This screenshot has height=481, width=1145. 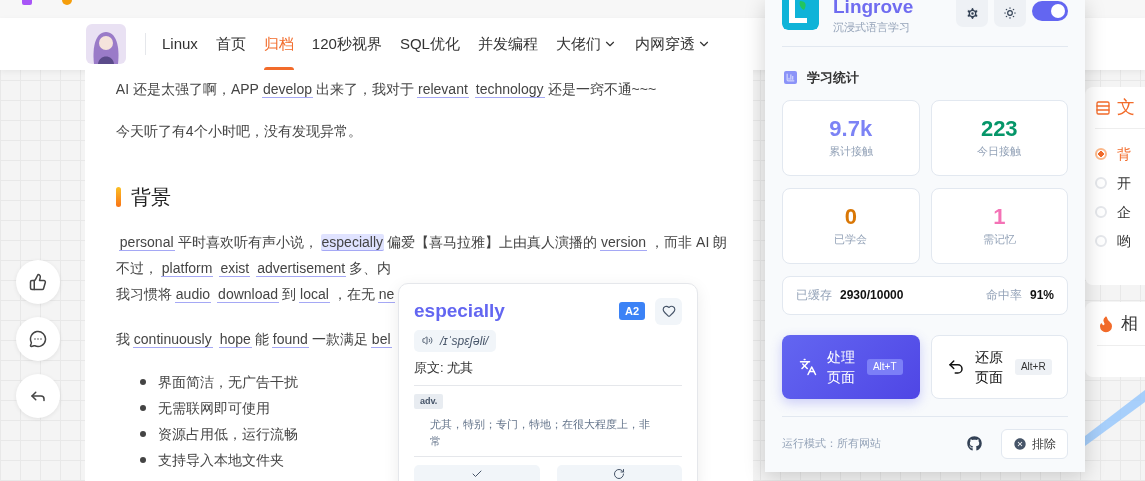 I want to click on stat-label: 需记忆, so click(x=999, y=240).